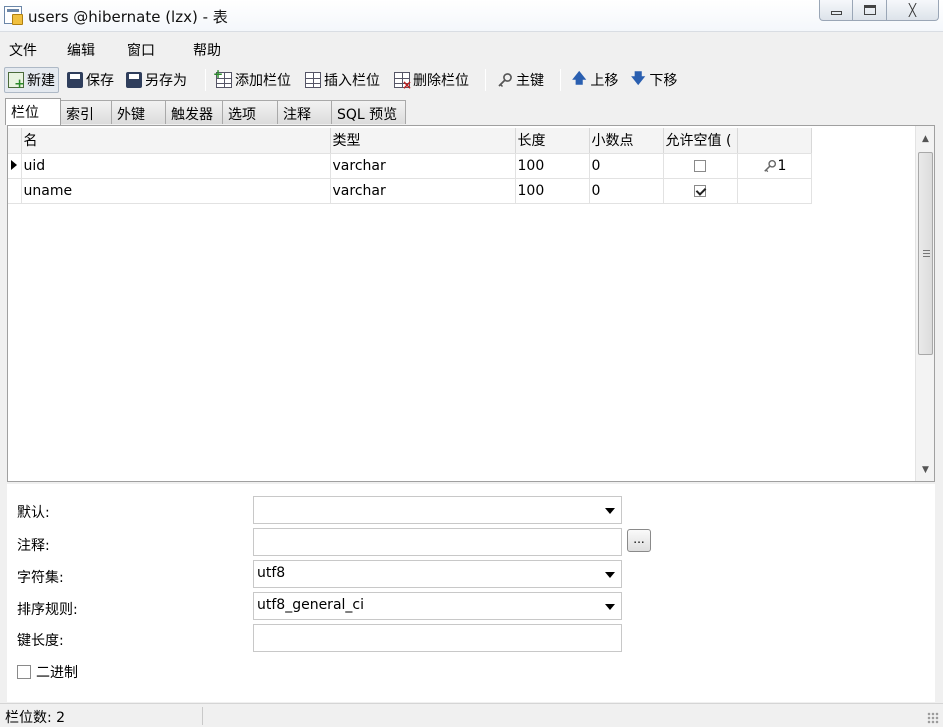  Describe the element at coordinates (530, 81) in the screenshot. I see `primary-key-label: 主键` at that location.